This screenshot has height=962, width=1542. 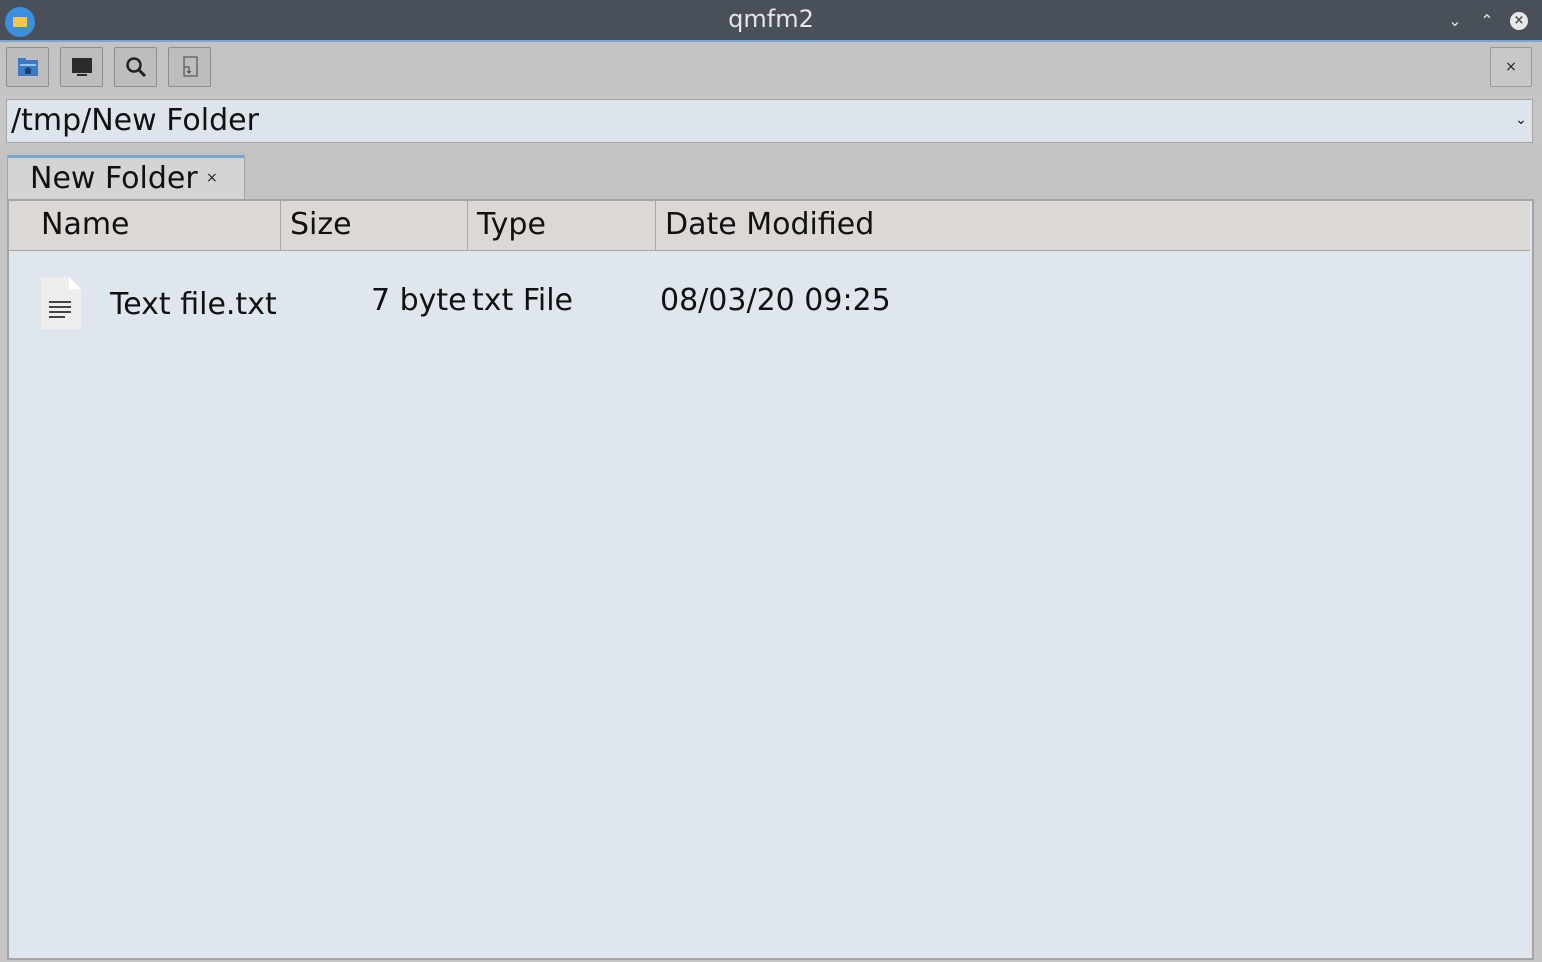 I want to click on tab-bar: New Folder ×, so click(x=771, y=172).